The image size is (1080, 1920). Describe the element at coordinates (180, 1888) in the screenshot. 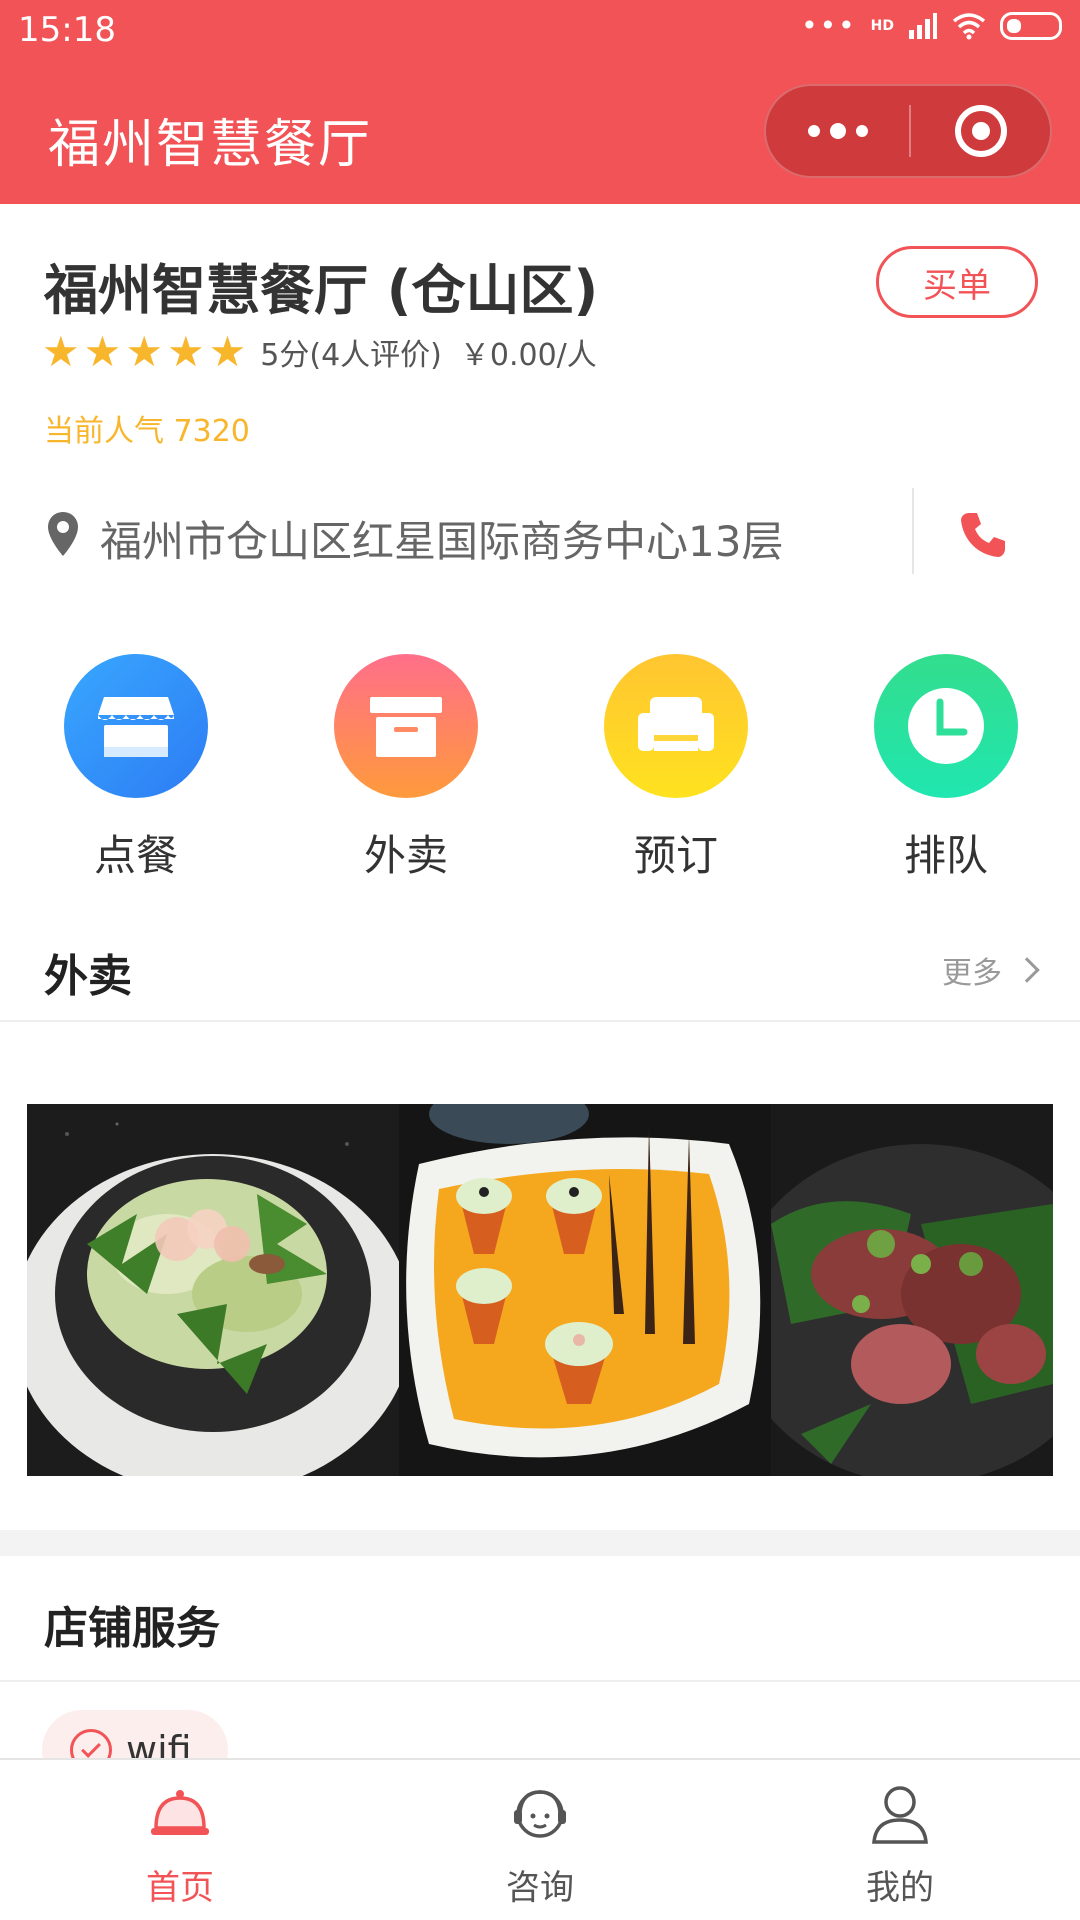

I see `tab-label: 首页` at that location.